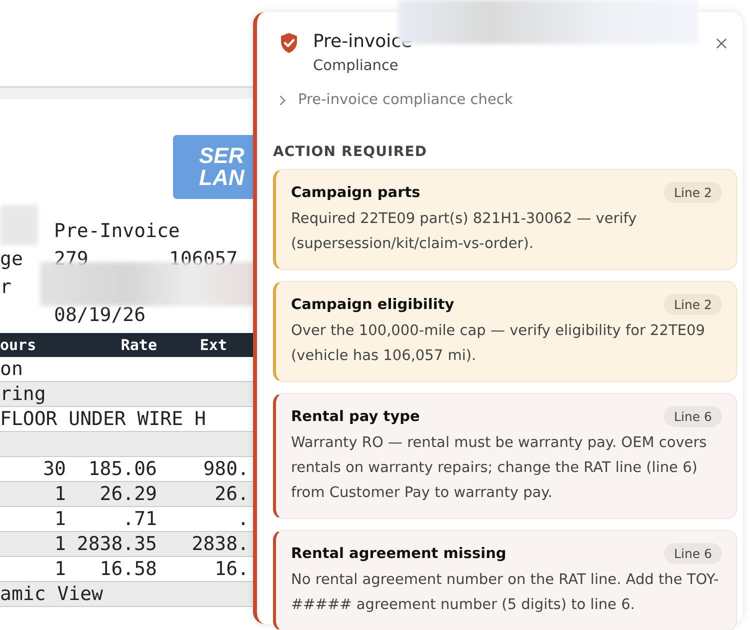  I want to click on table-cell: 185.06, so click(122, 469).